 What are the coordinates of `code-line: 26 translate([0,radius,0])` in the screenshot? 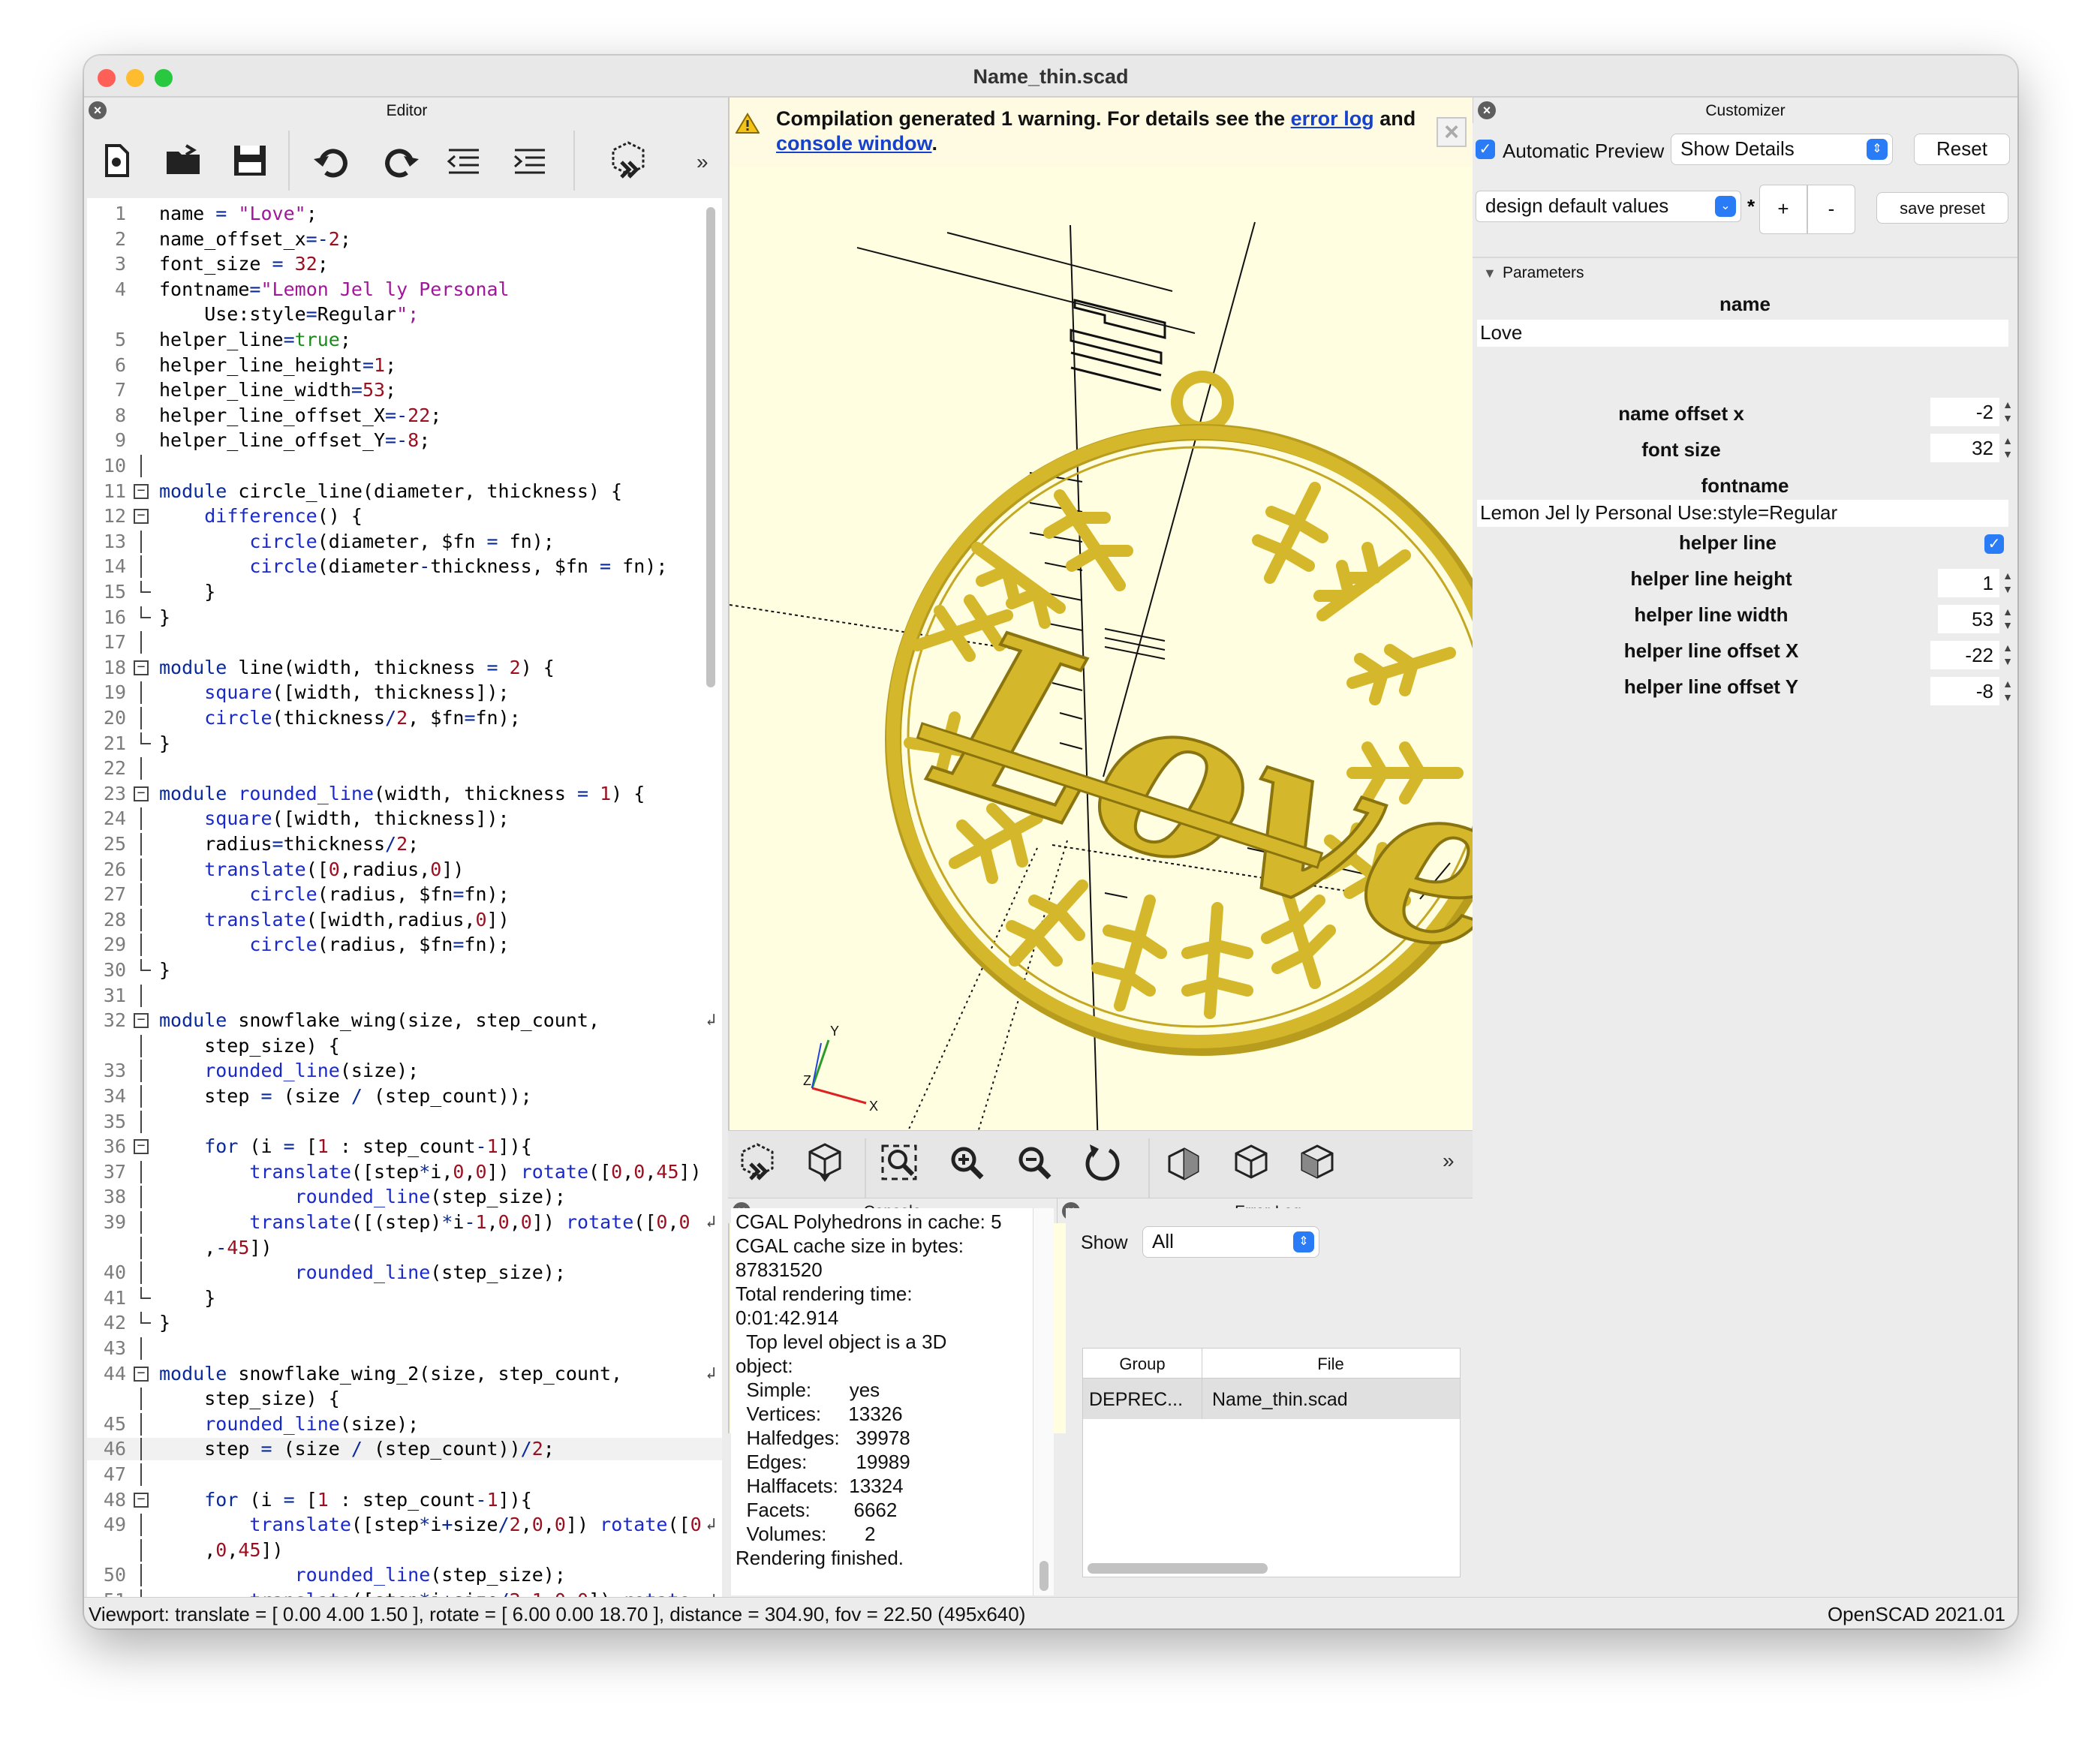 It's located at (404, 869).